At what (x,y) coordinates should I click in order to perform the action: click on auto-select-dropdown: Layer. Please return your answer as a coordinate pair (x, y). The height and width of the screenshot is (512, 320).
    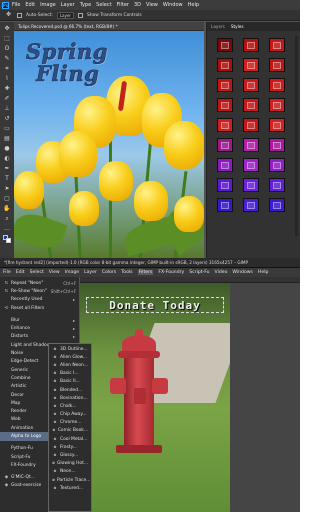
    Looking at the image, I should click on (65, 15).